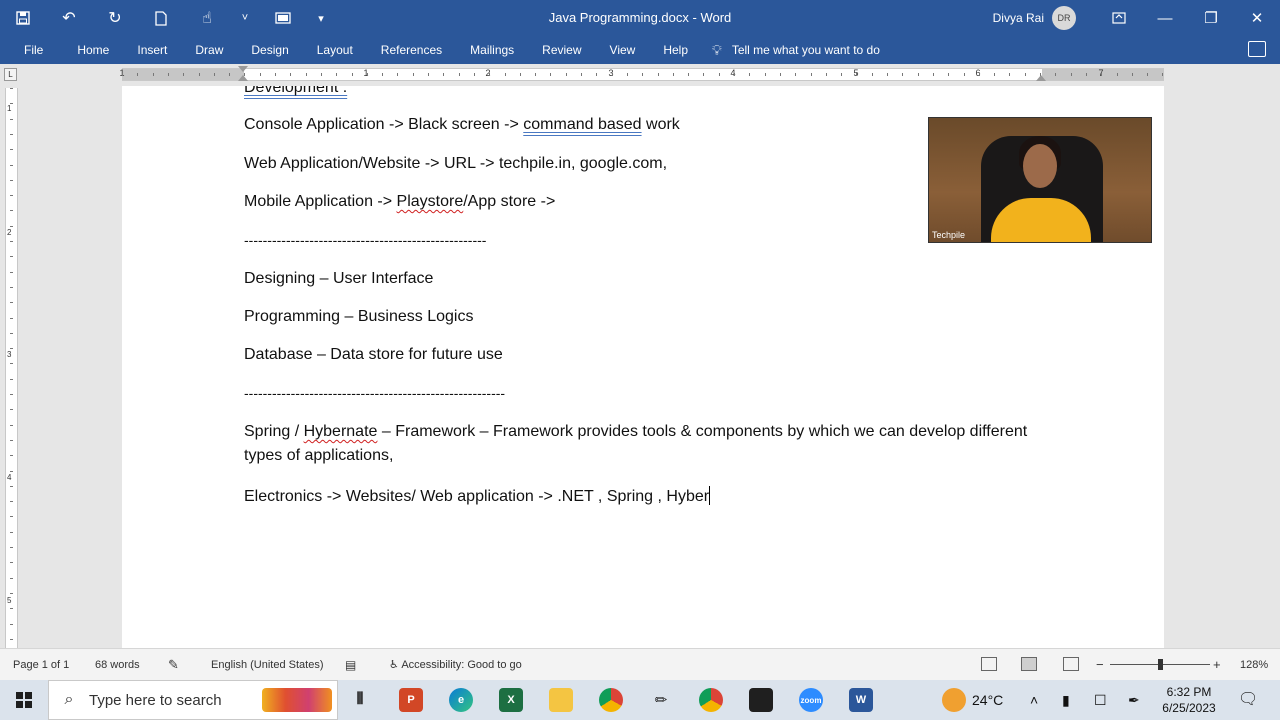 The image size is (1280, 720). I want to click on customize-qat-icon: ▾, so click(321, 18).